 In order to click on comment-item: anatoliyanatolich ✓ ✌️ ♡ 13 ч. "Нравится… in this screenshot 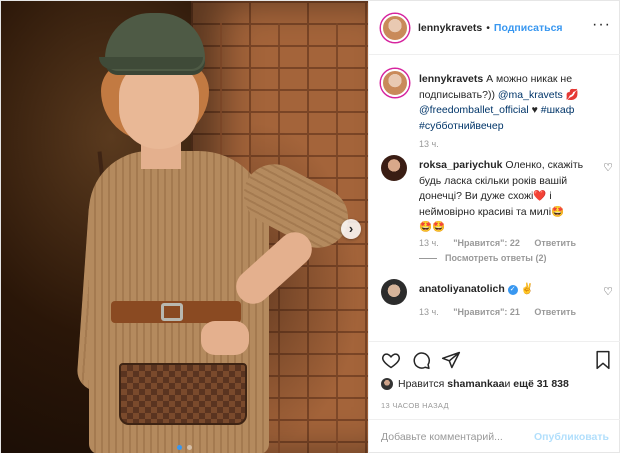, I will do `click(497, 309)`.